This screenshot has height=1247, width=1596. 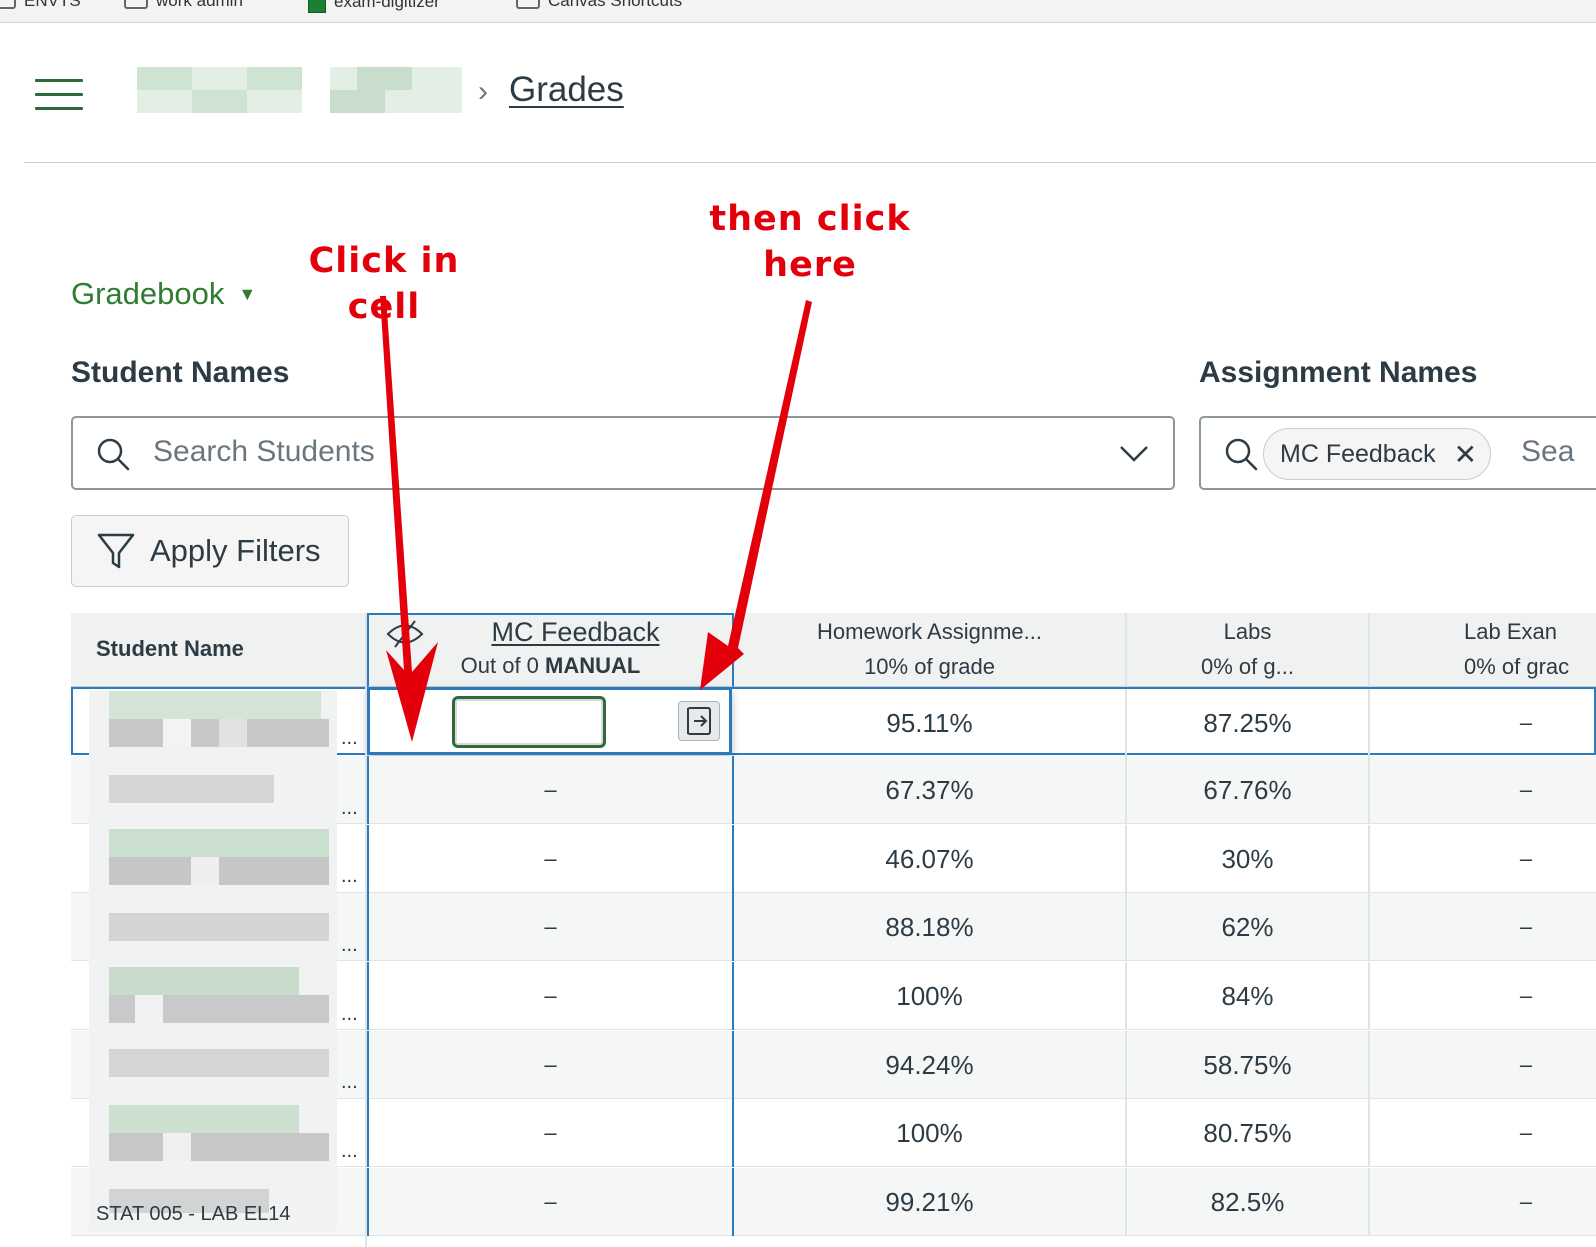 I want to click on assignment-search-input: MC Feedback ✕ Sea, so click(x=1397, y=453).